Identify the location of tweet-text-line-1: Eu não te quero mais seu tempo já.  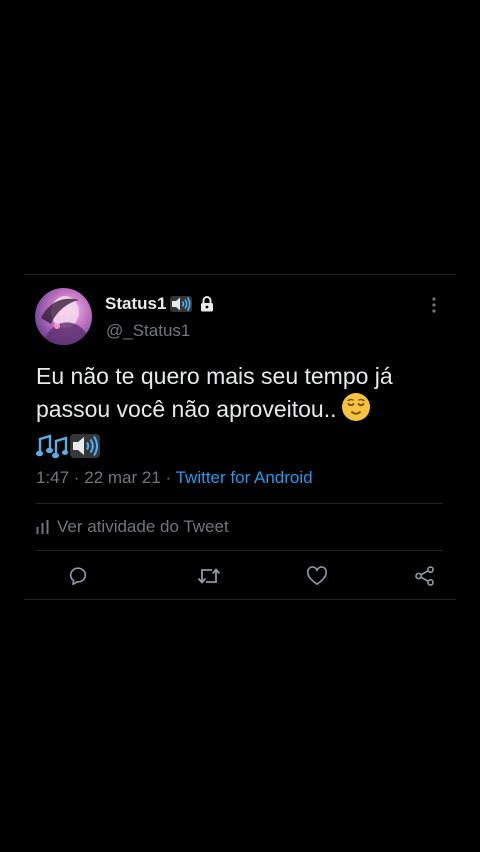
(214, 376).